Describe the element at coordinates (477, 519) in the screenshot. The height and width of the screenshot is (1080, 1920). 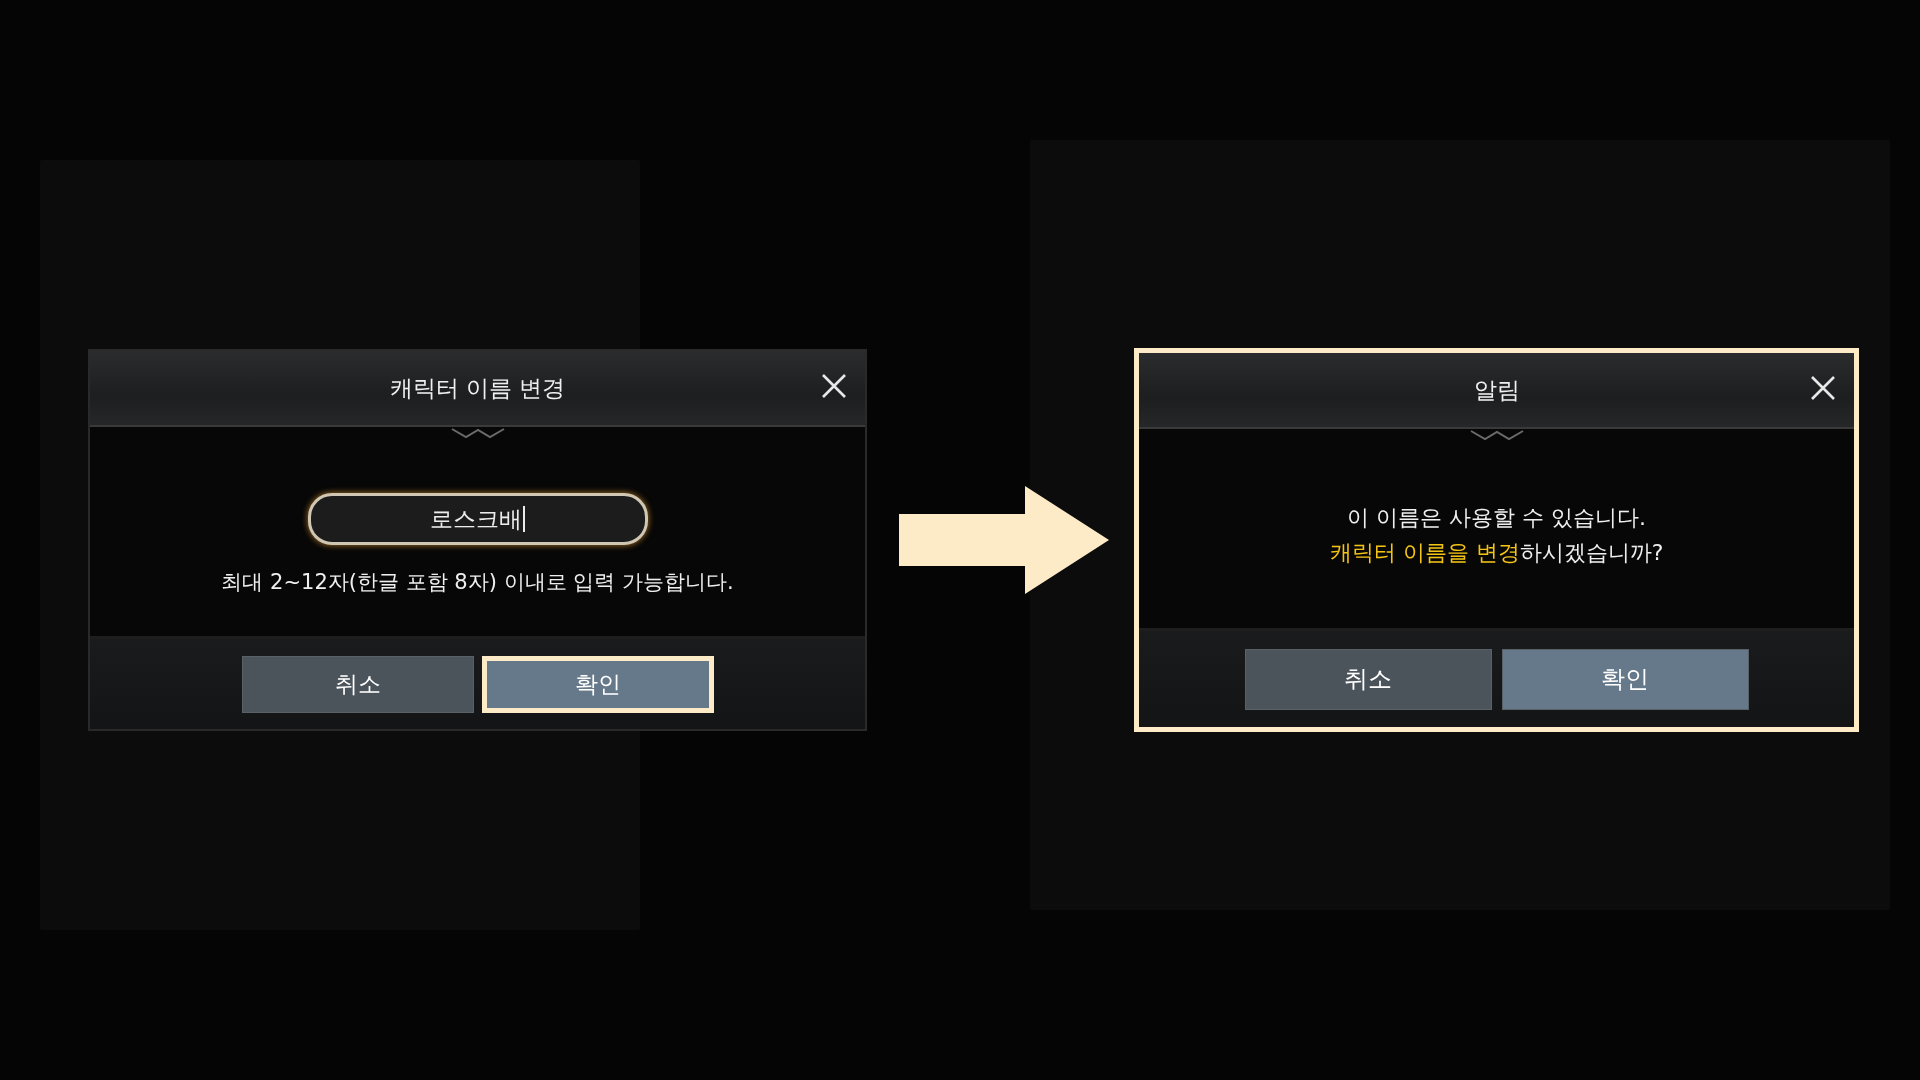
I see `name-input-field: 로스크배` at that location.